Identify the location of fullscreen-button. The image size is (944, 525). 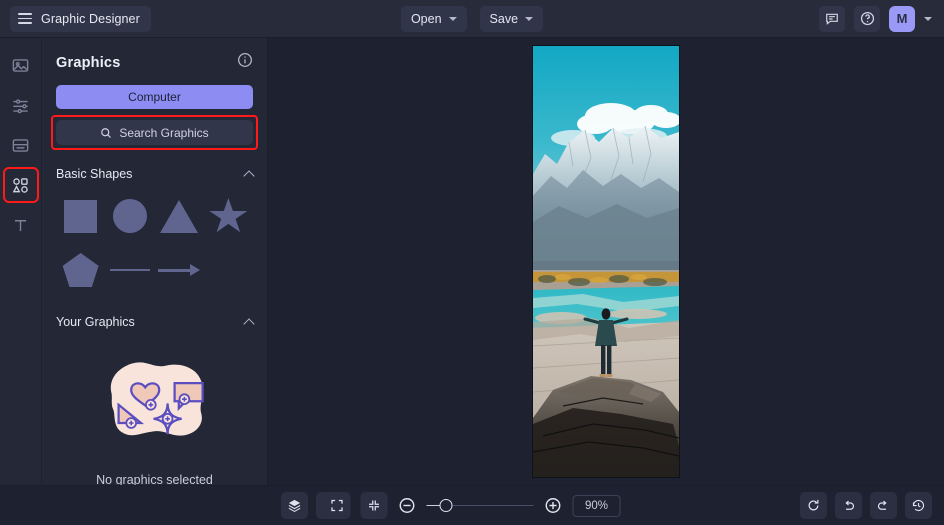
(337, 505).